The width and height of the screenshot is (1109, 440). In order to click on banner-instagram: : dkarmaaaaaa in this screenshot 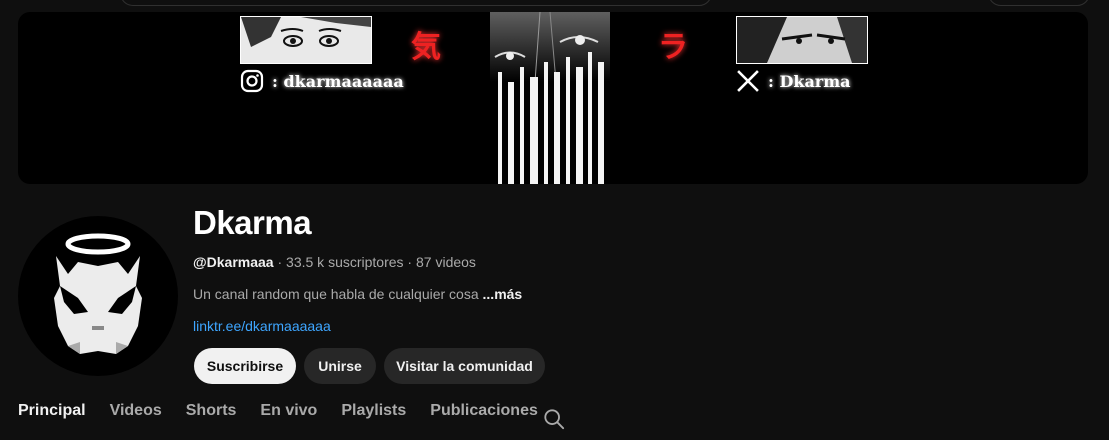, I will do `click(322, 81)`.